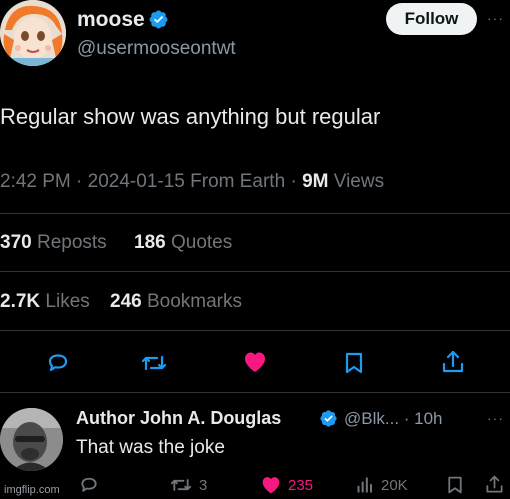 Image resolution: width=510 pixels, height=499 pixels. Describe the element at coordinates (431, 19) in the screenshot. I see `follow-button: Follow` at that location.